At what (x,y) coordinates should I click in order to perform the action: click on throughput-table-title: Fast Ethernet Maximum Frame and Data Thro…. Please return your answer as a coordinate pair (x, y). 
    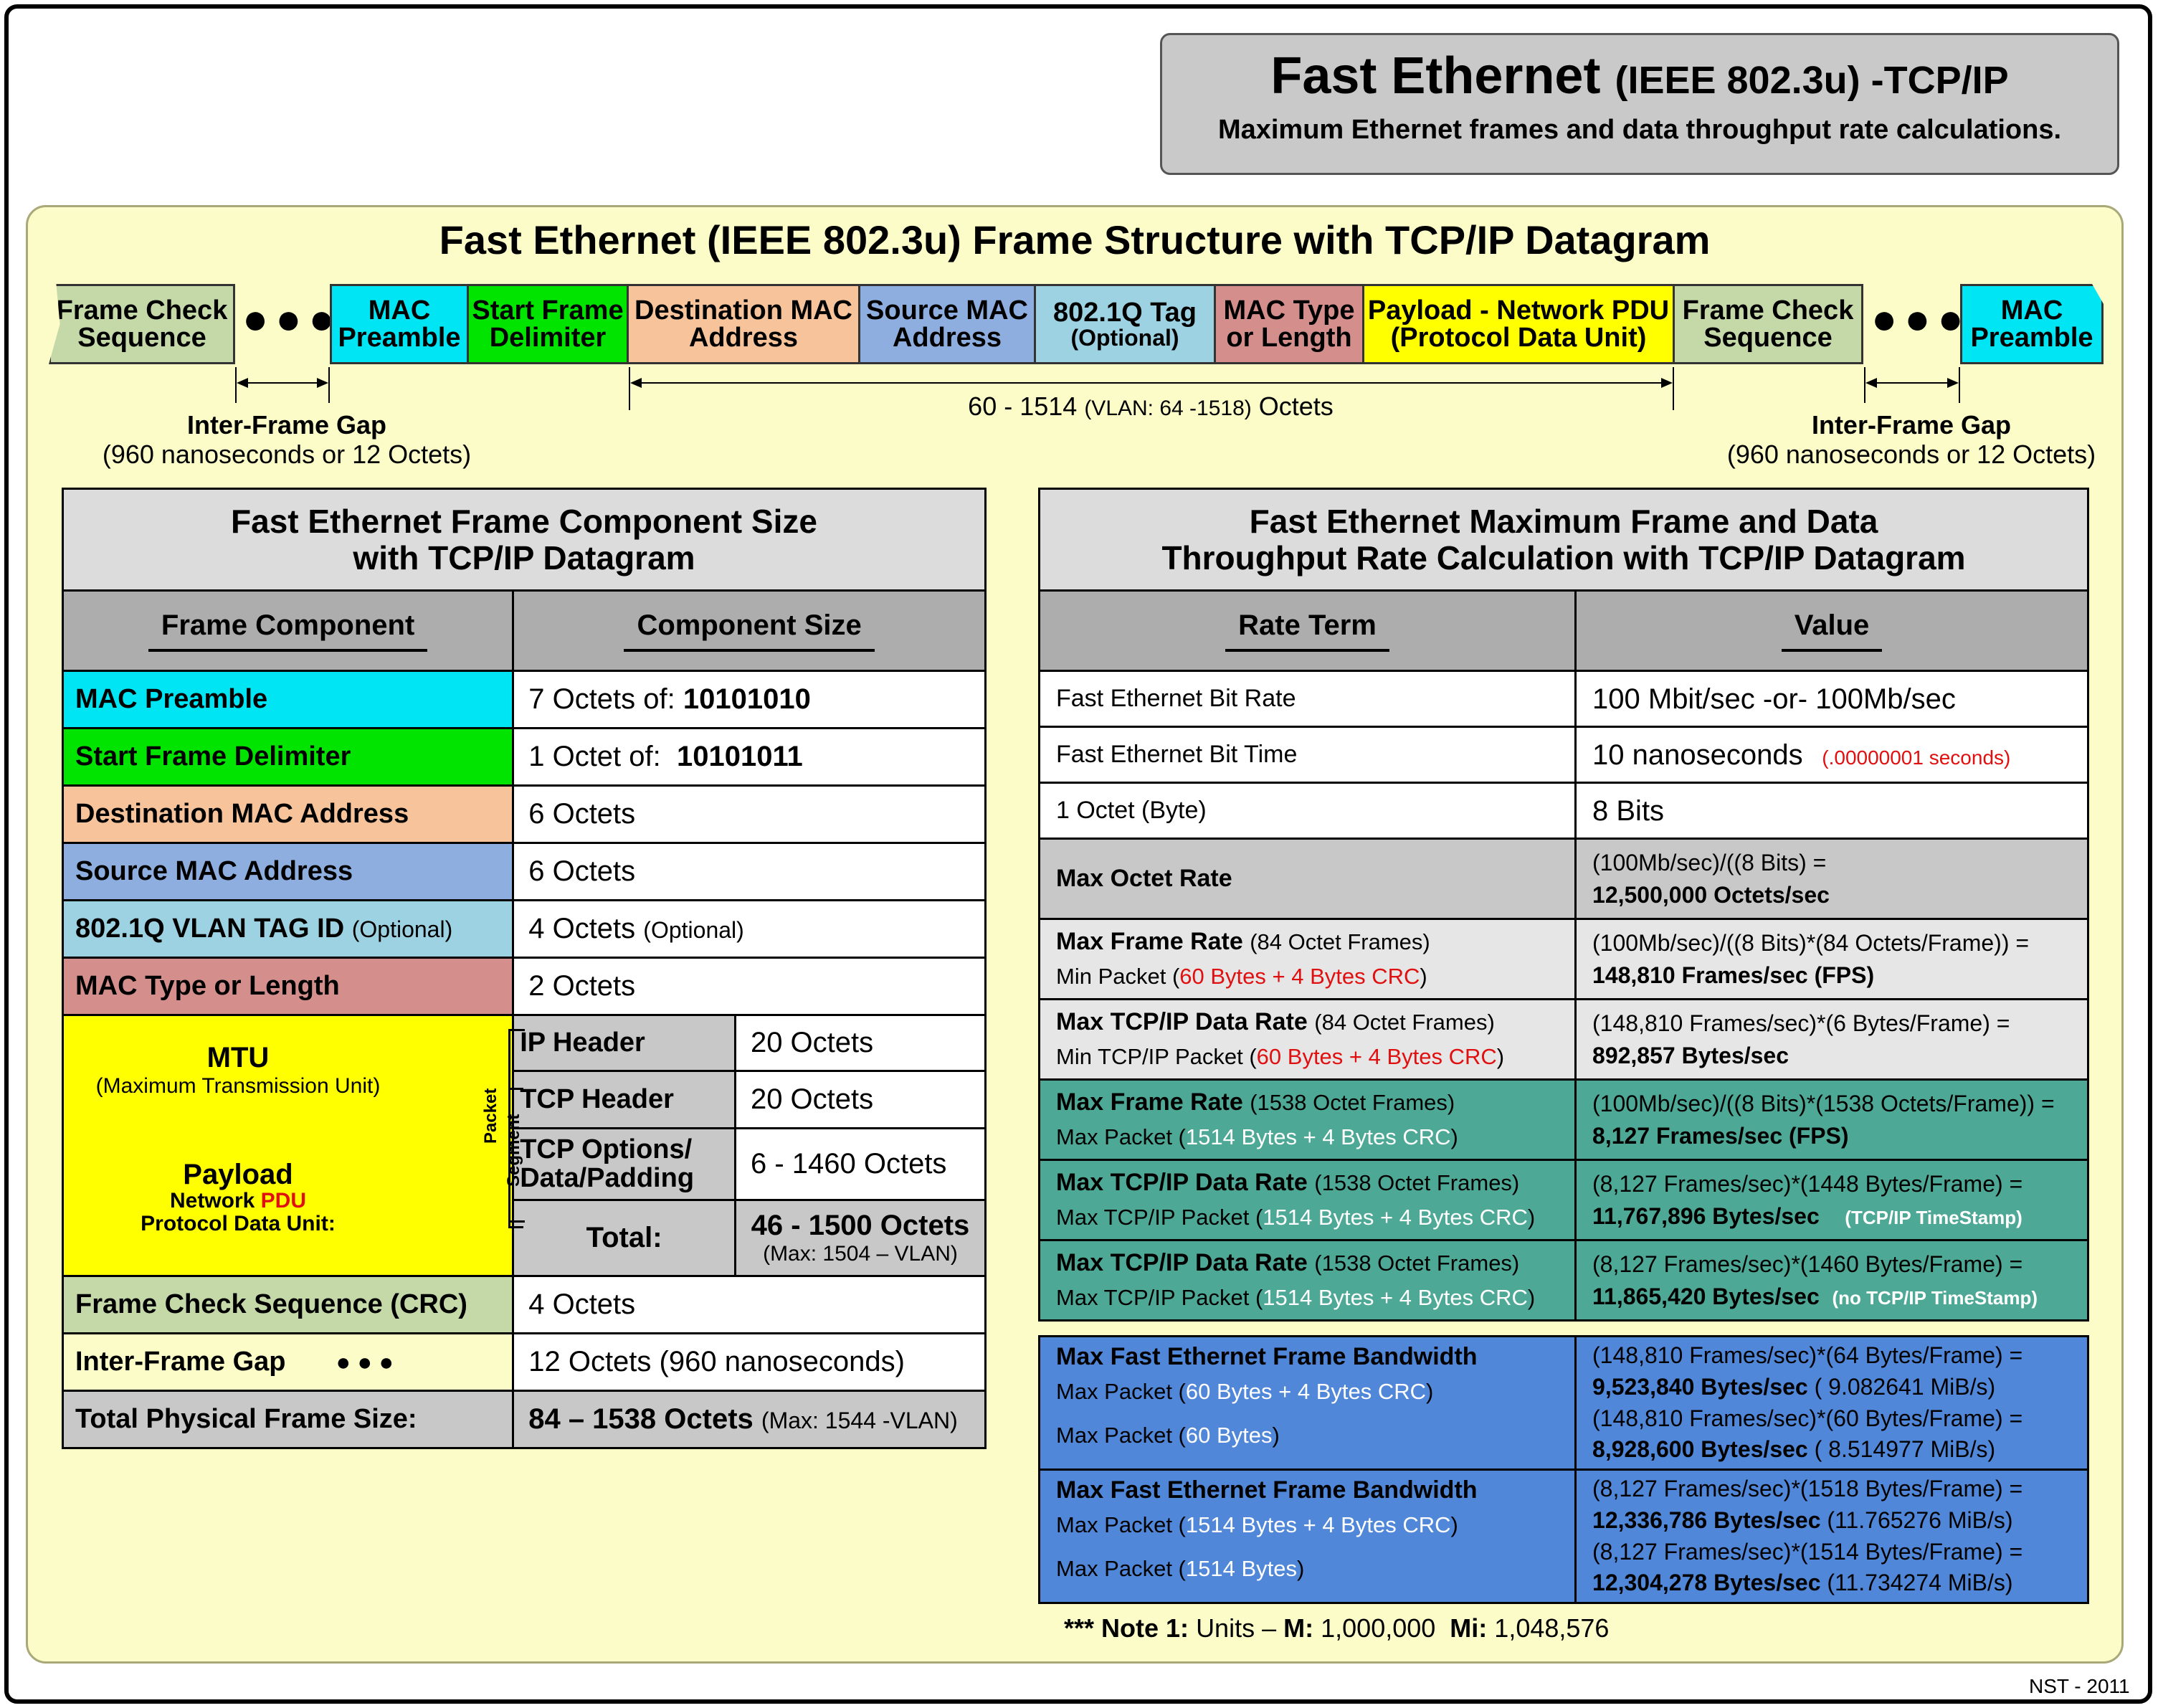
    Looking at the image, I should click on (1564, 540).